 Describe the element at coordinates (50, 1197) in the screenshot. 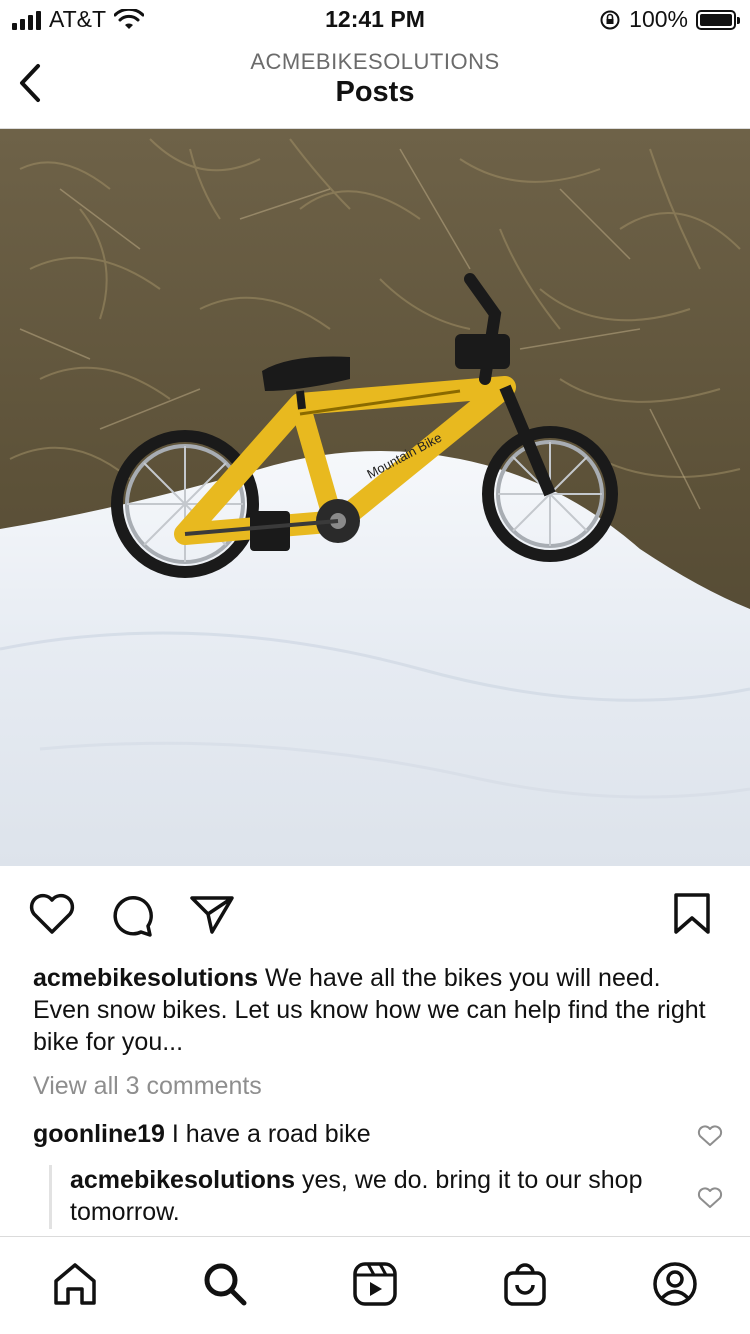

I see `reply-divider` at that location.